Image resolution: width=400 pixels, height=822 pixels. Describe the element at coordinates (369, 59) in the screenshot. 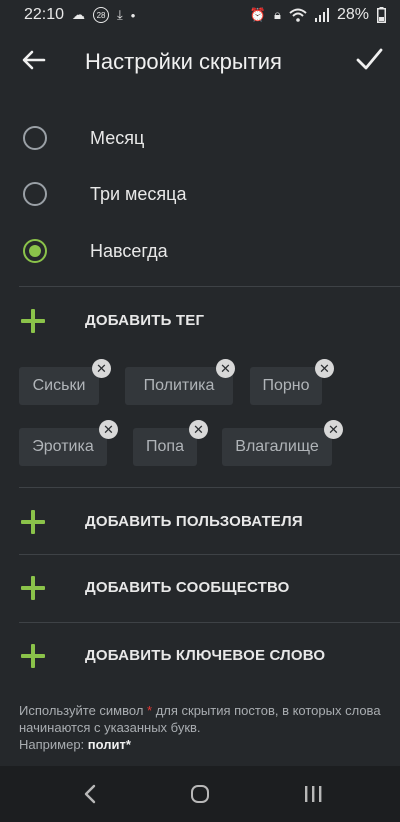

I see `checkmark-icon` at that location.